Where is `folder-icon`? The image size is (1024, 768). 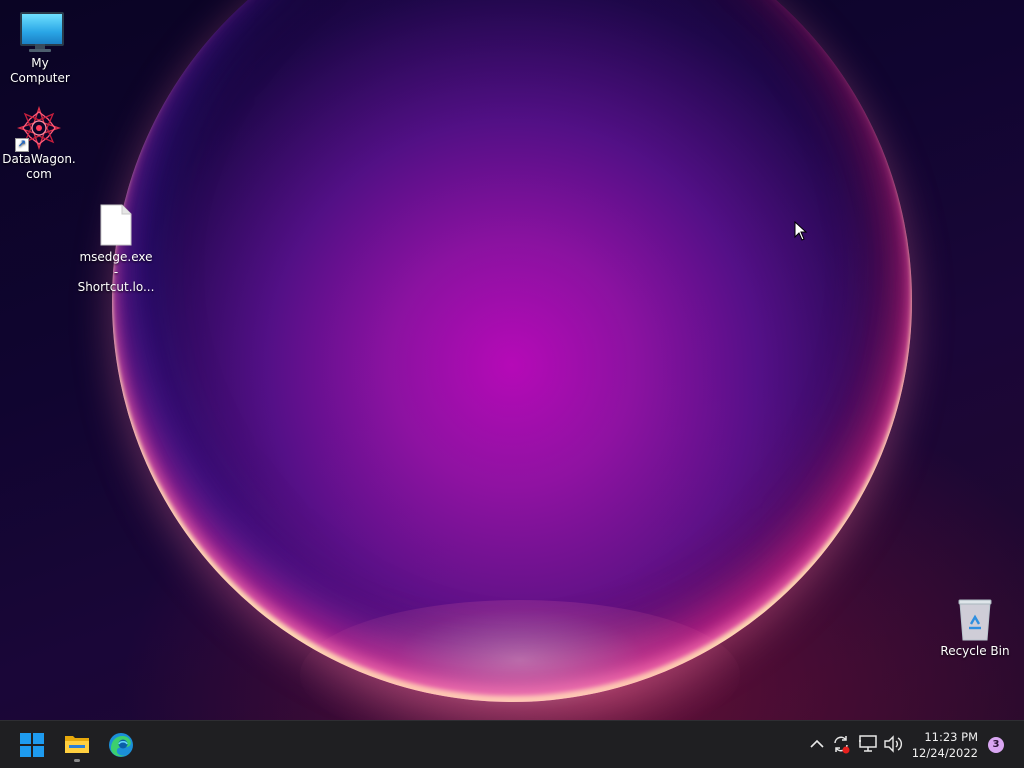 folder-icon is located at coordinates (77, 744).